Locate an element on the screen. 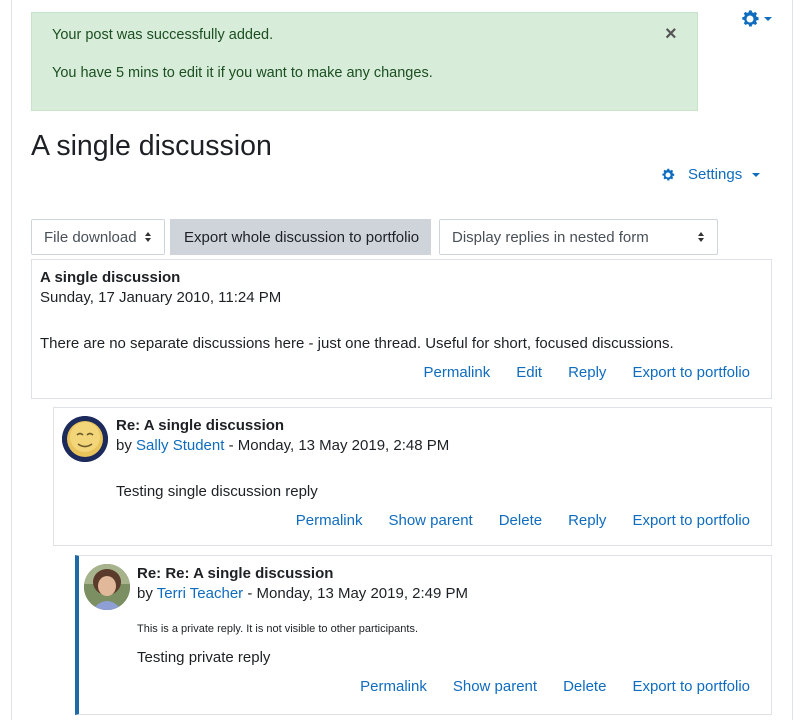 The image size is (803, 720). export-discussion-button: Export whole discussion to portfolio is located at coordinates (300, 237).